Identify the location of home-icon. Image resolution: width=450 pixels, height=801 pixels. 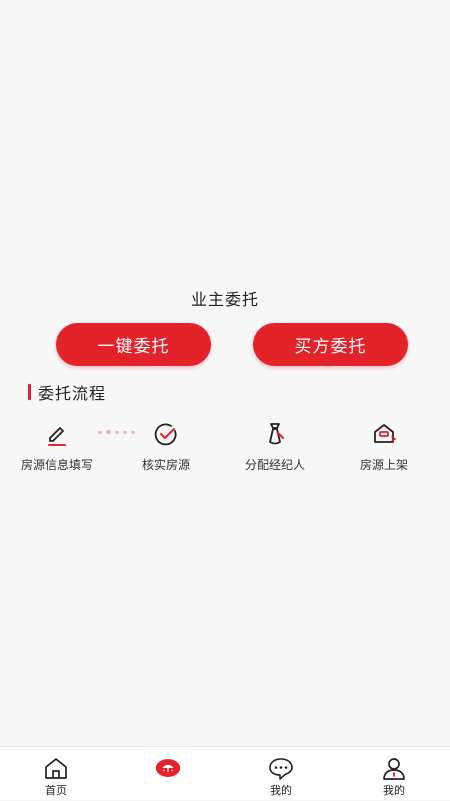
(56, 768).